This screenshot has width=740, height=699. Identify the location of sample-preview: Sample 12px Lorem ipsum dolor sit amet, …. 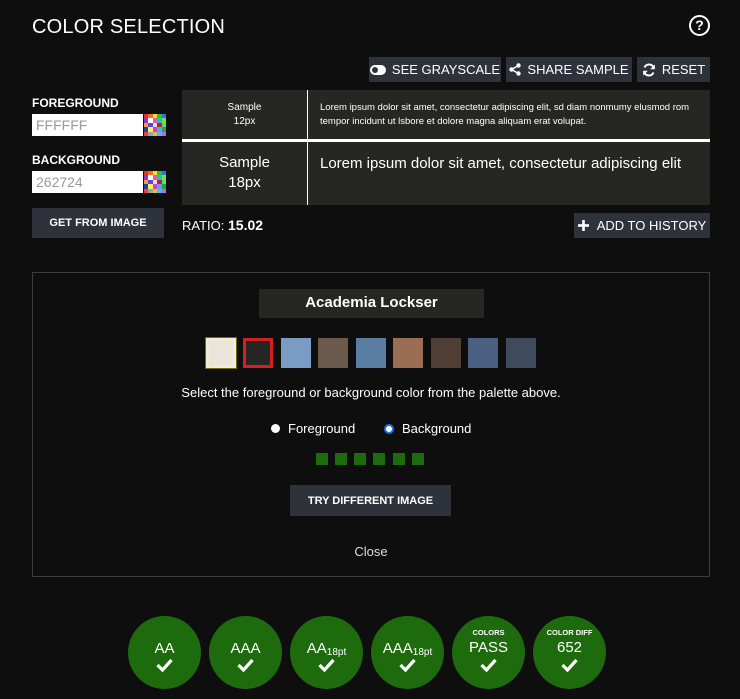
(446, 147).